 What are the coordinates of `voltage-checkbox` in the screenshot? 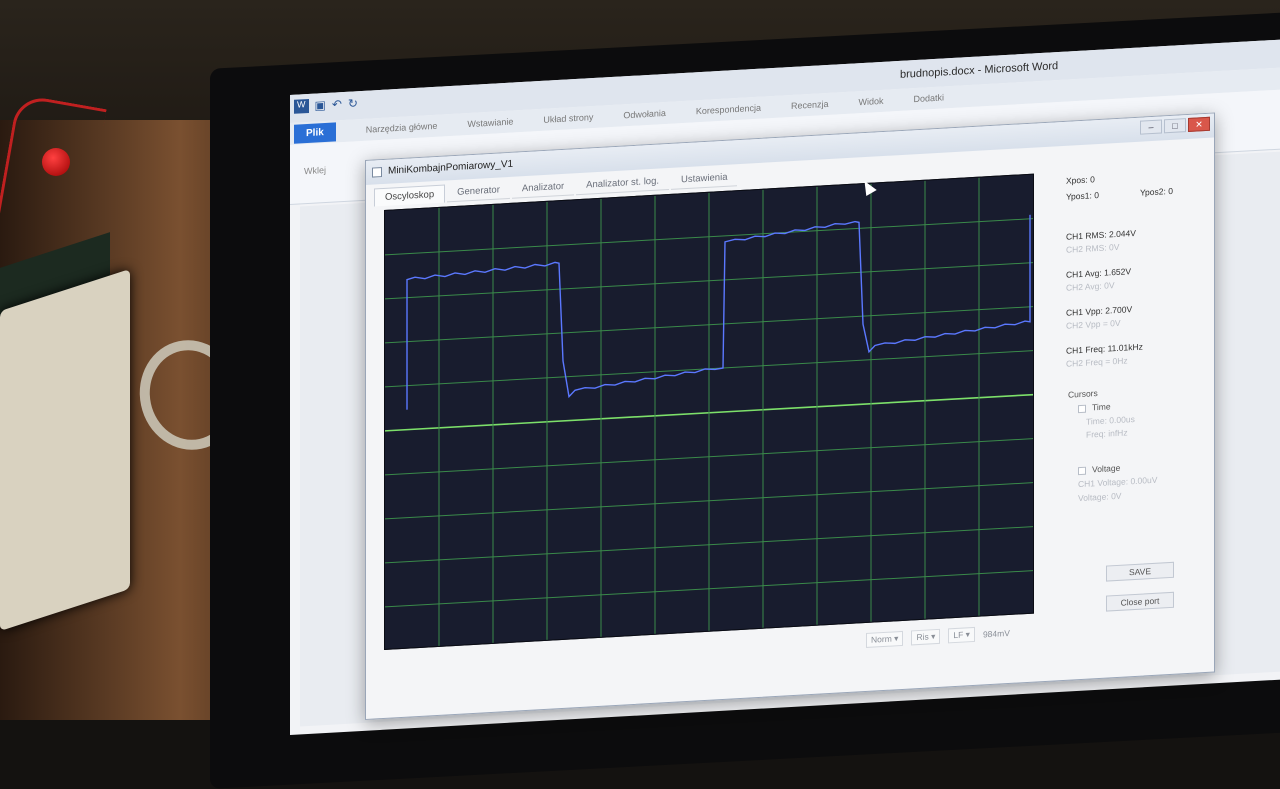 It's located at (1082, 470).